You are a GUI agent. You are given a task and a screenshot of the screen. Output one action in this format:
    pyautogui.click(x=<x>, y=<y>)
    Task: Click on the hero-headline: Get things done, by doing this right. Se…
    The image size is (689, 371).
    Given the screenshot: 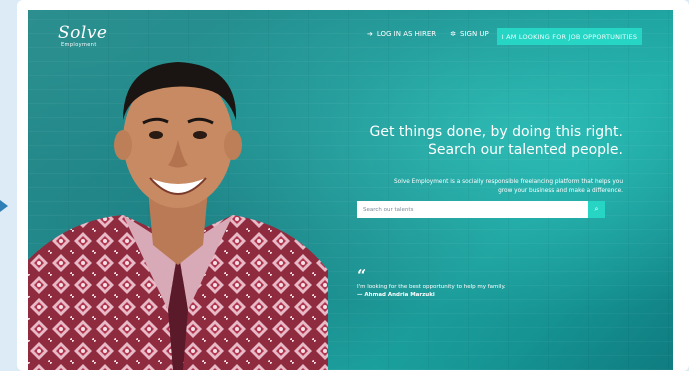 What is the action you would take?
    pyautogui.click(x=496, y=141)
    